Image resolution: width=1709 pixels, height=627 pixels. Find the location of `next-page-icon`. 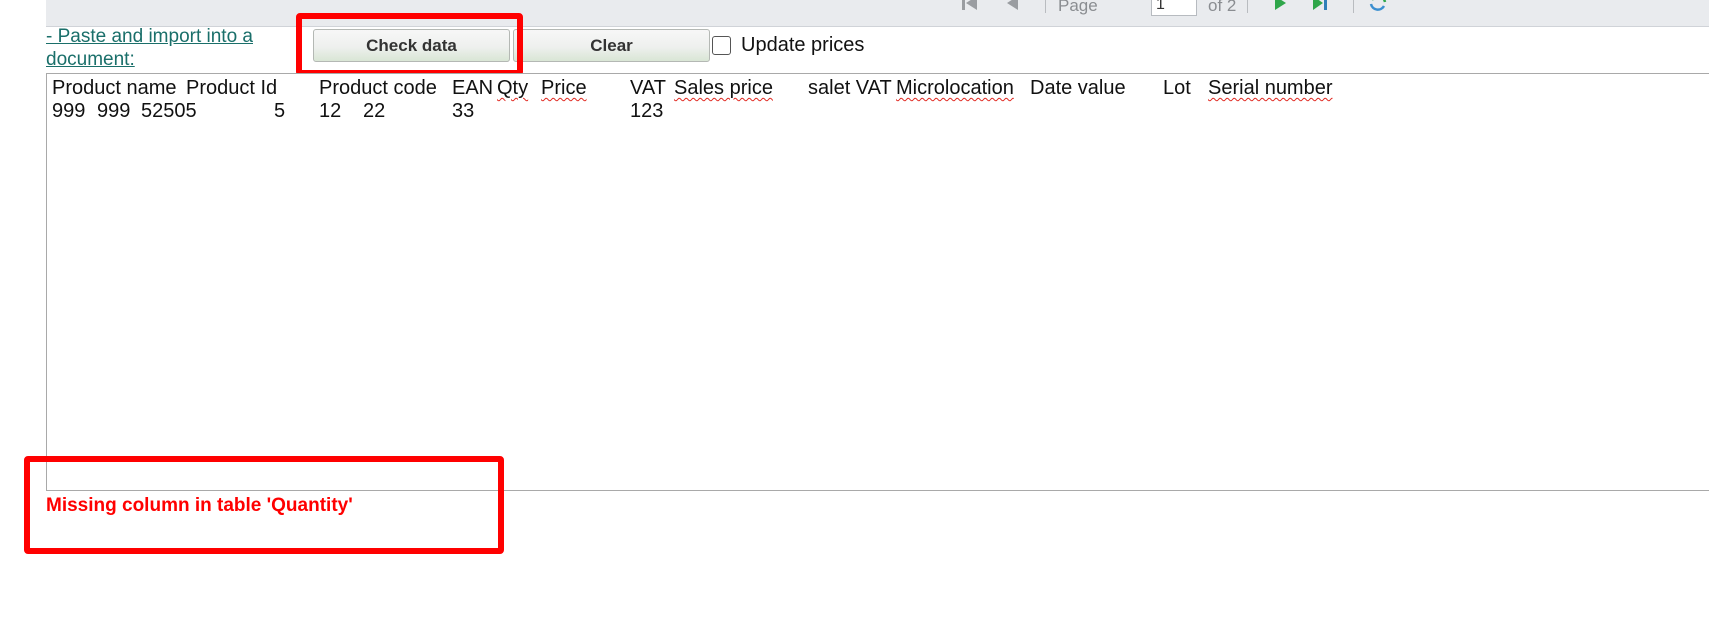

next-page-icon is located at coordinates (1280, 6).